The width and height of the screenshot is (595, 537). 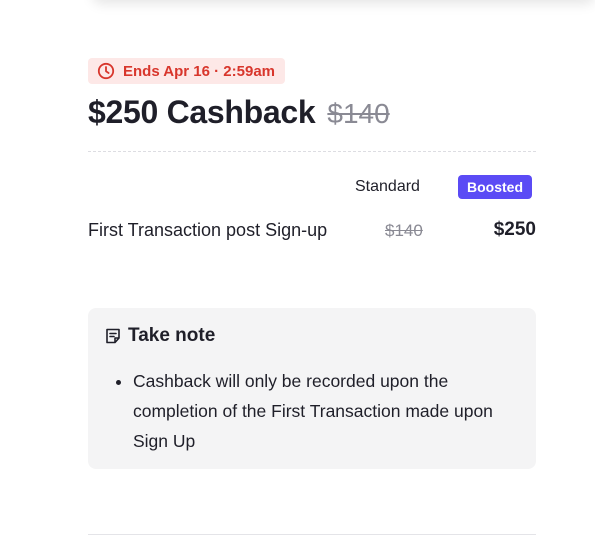 What do you see at coordinates (514, 229) in the screenshot?
I see `row-boosted-value: $250` at bounding box center [514, 229].